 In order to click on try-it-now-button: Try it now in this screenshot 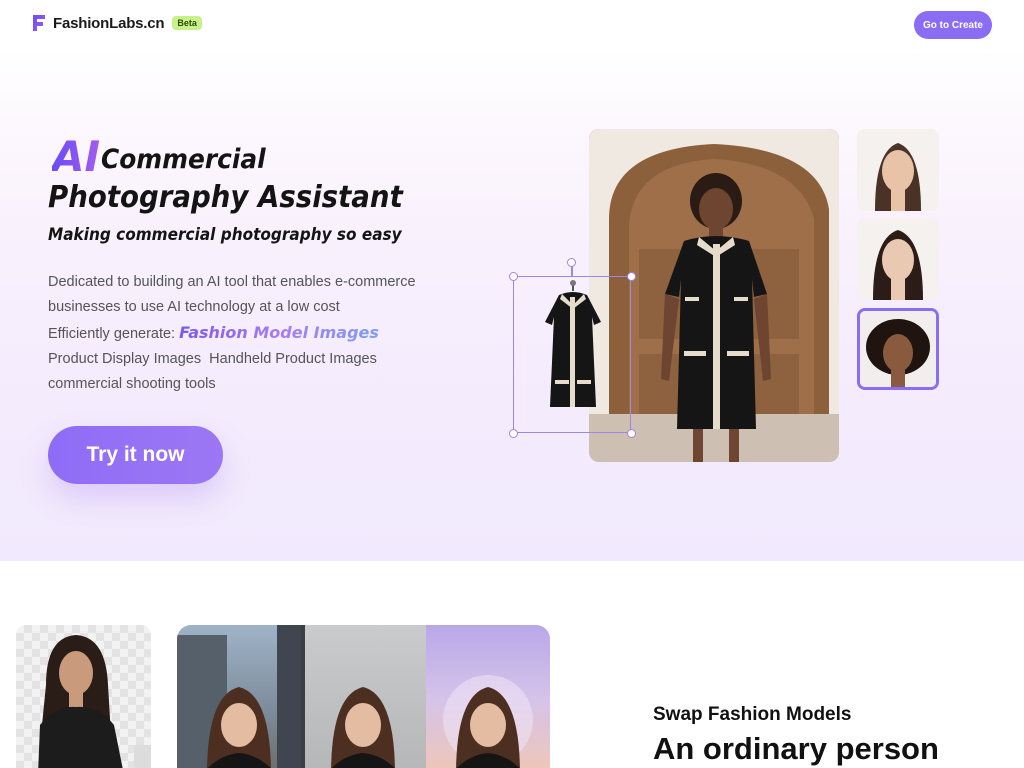, I will do `click(135, 455)`.